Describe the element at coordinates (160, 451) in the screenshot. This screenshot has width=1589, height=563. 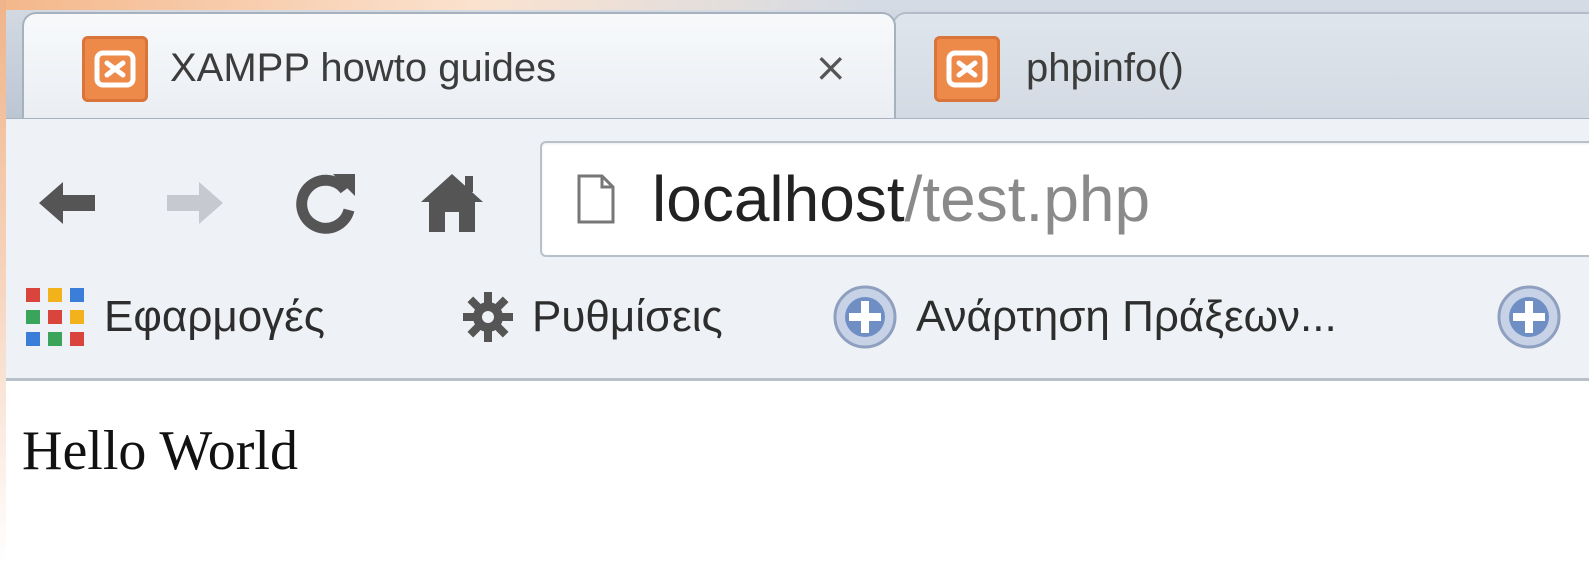
I see `page-text: Hello World` at that location.